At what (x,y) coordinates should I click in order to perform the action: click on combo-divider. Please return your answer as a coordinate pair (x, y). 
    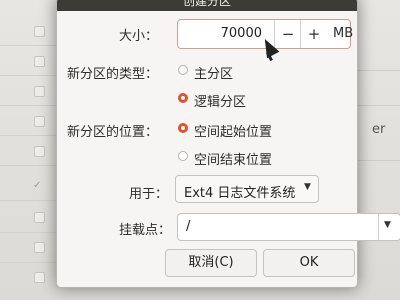
    Looking at the image, I should click on (378, 227).